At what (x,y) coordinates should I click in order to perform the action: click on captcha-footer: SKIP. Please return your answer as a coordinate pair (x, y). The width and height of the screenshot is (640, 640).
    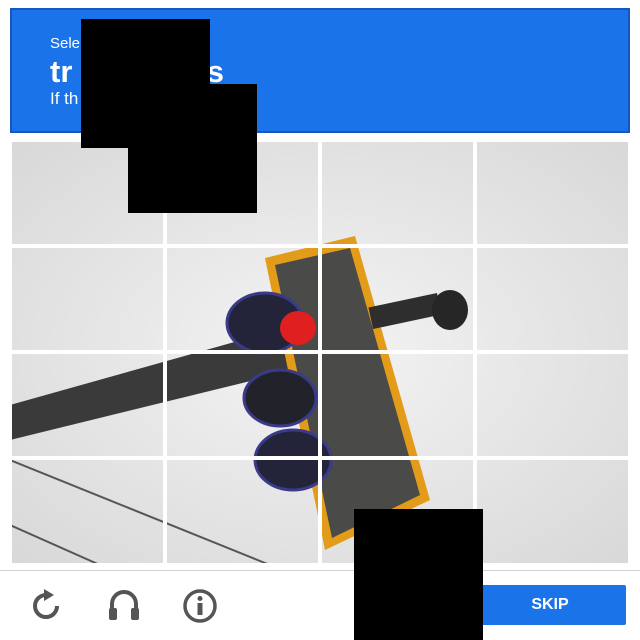
    Looking at the image, I should click on (320, 605).